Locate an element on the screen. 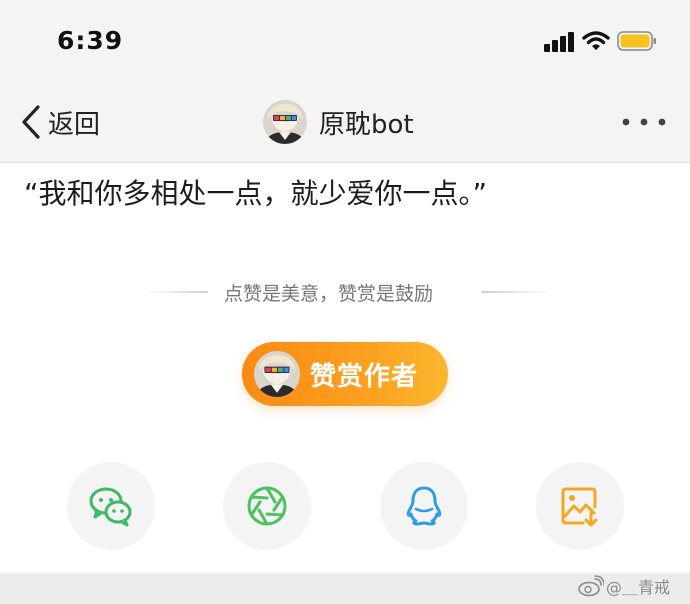 The height and width of the screenshot is (604, 690). author-name: 原耽bot is located at coordinates (366, 124).